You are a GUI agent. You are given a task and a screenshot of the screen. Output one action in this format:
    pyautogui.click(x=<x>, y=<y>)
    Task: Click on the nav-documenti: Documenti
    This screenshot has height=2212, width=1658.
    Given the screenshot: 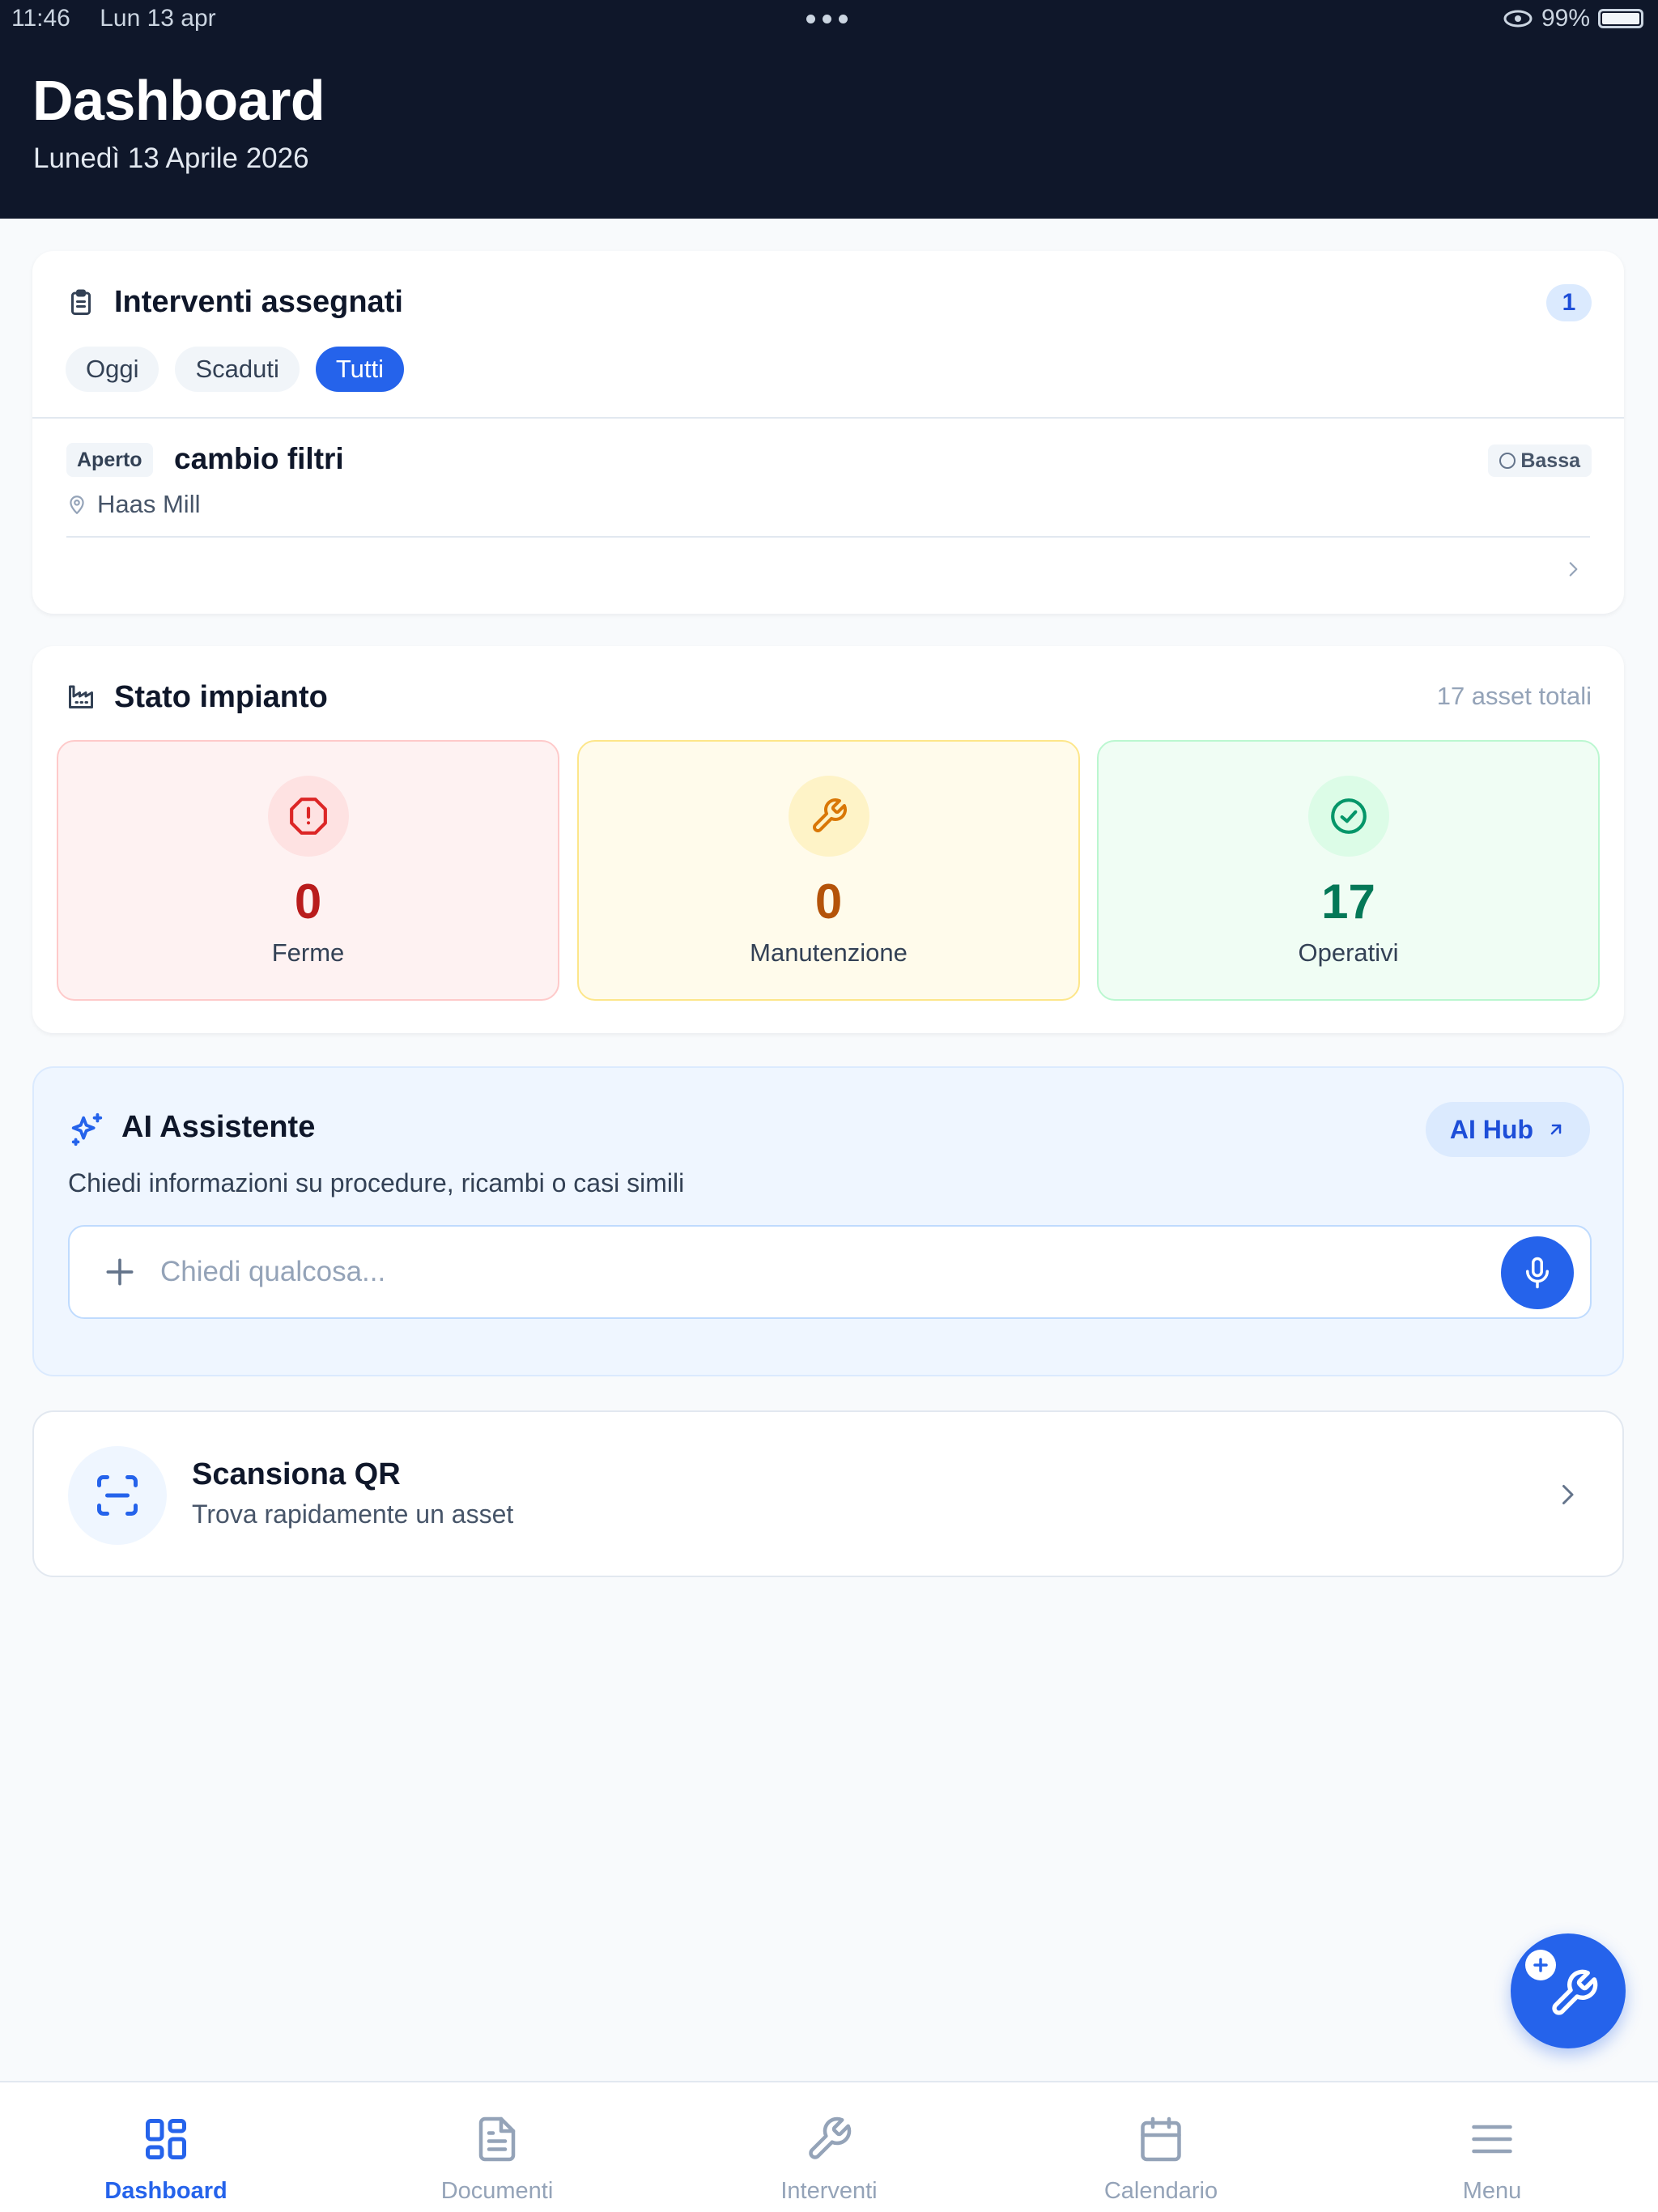 What is the action you would take?
    pyautogui.click(x=497, y=2147)
    